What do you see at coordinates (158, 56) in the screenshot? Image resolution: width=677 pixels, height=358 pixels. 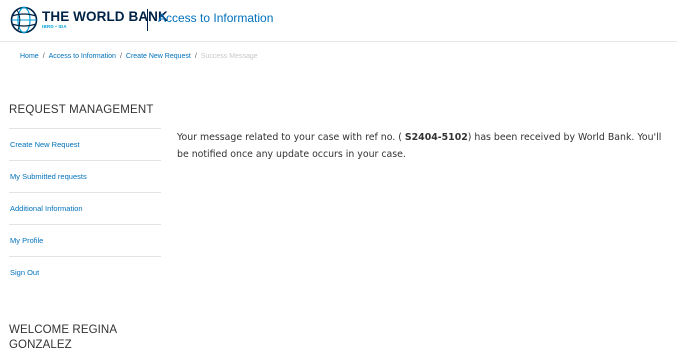 I see `breadcrumb-create-new-request: Create New Request` at bounding box center [158, 56].